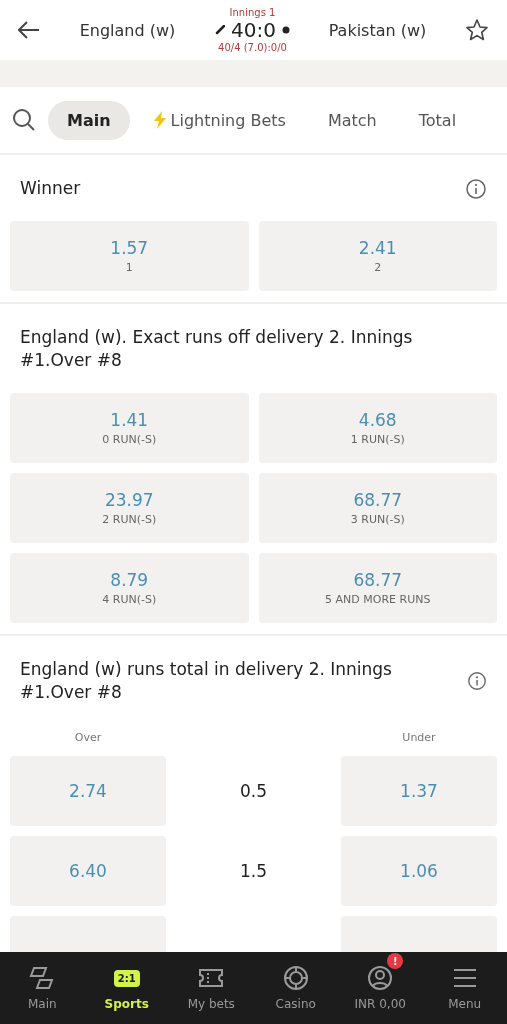 This screenshot has width=507, height=1024. Describe the element at coordinates (50, 188) in the screenshot. I see `market-title: Winner` at that location.